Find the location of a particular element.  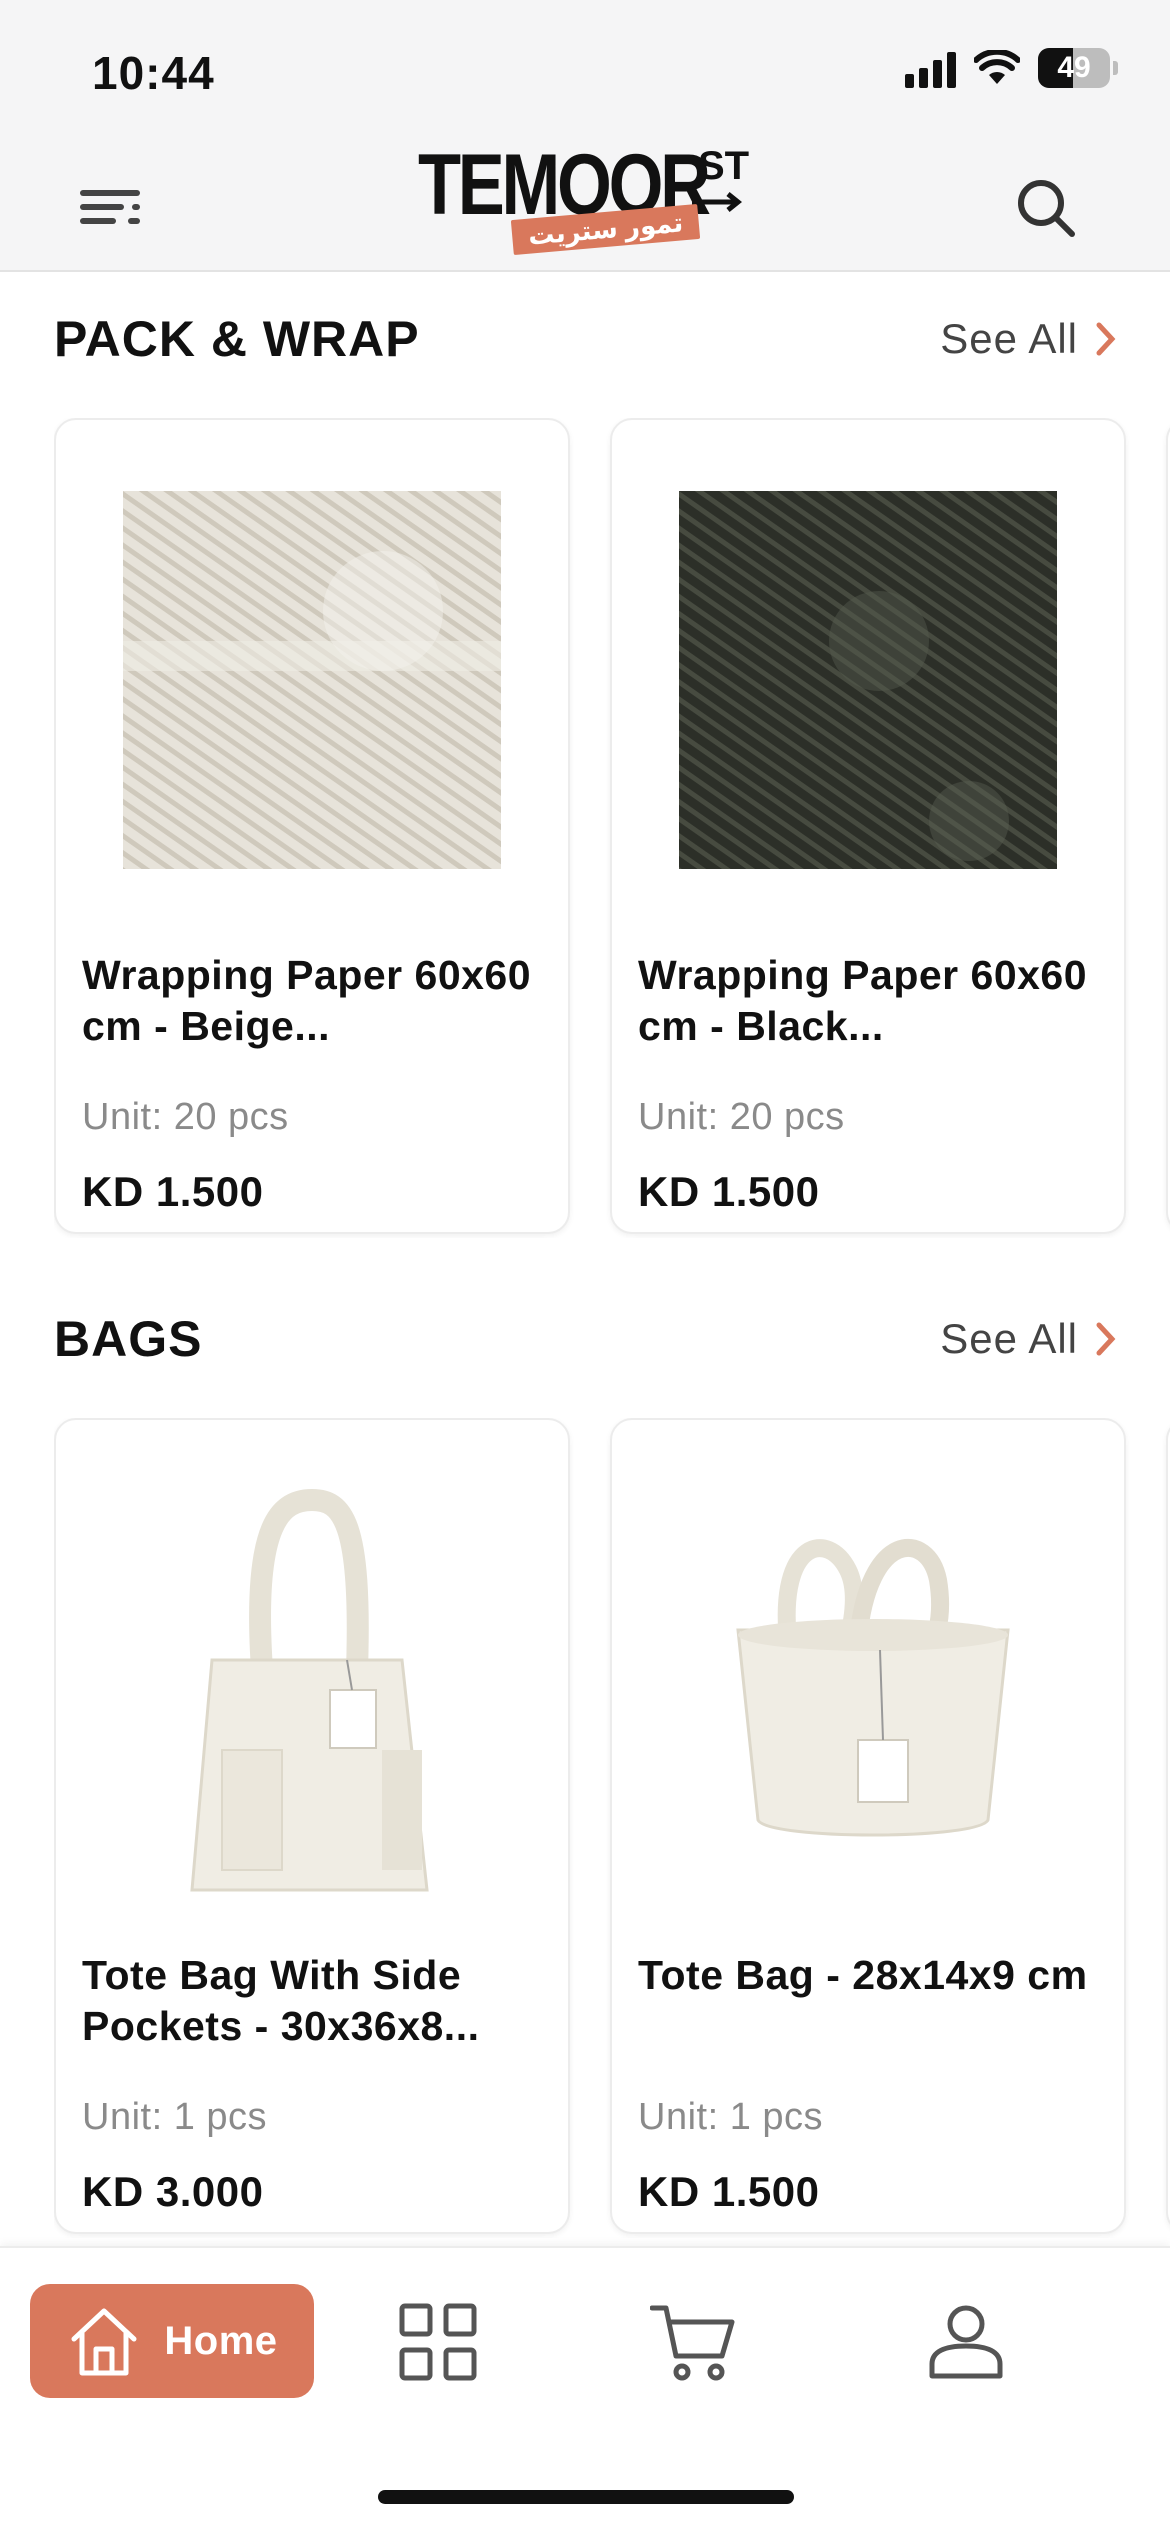

beige-wrapping-paper-image is located at coordinates (312, 680).